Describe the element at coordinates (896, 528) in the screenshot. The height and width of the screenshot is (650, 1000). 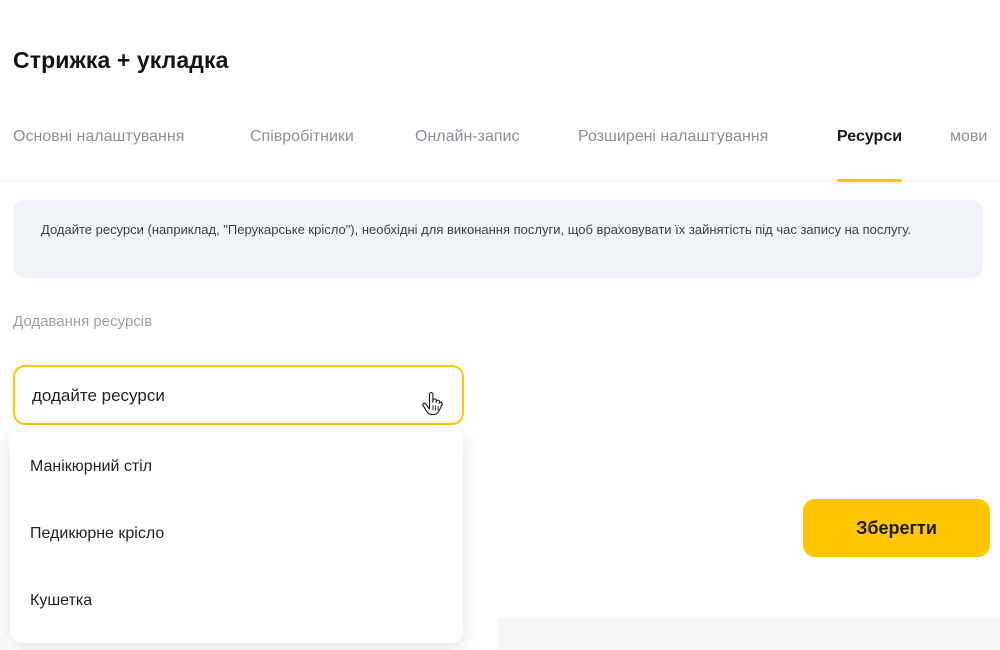
I see `save-button: Зберегти` at that location.